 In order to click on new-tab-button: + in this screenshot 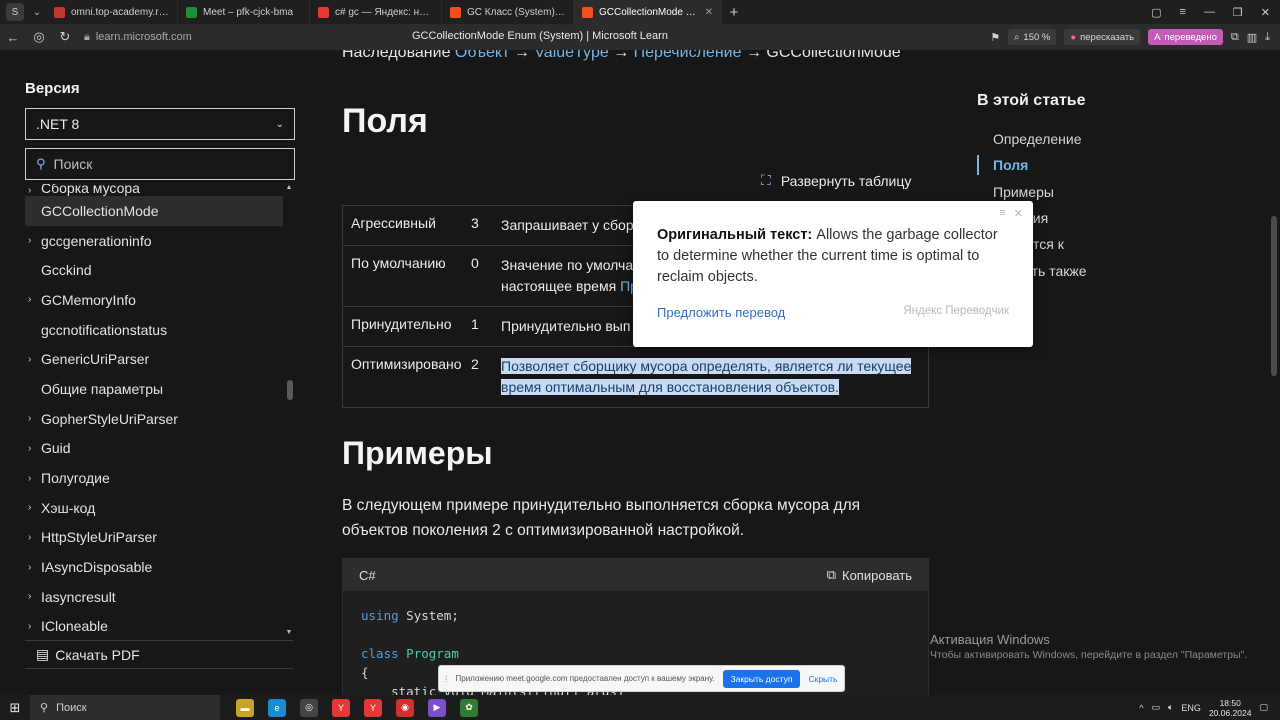, I will do `click(734, 12)`.